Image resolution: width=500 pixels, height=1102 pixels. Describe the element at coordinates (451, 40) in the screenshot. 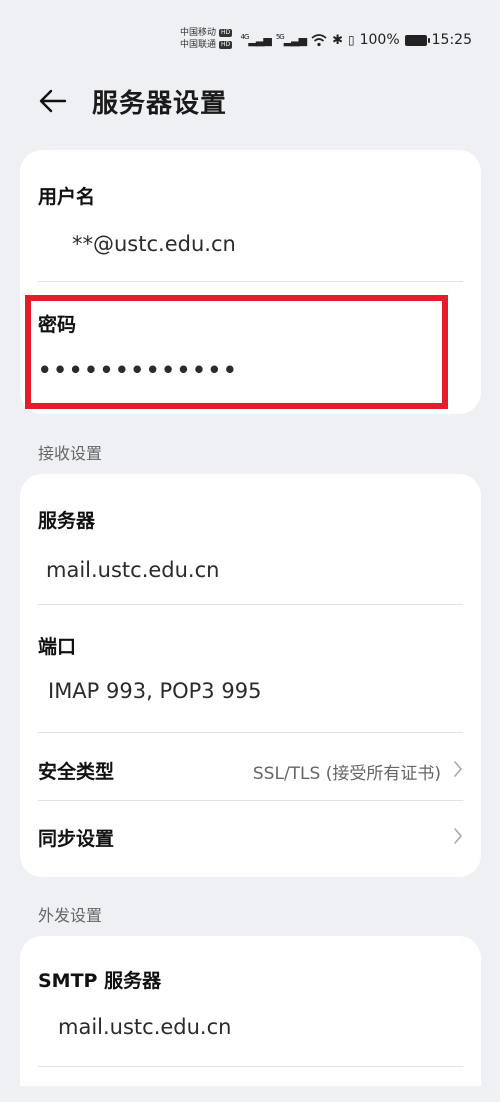

I see `clock: 15:25` at that location.